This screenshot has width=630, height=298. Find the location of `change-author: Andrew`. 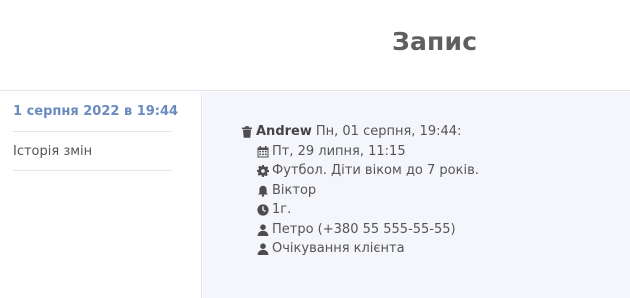

change-author: Andrew is located at coordinates (284, 131).